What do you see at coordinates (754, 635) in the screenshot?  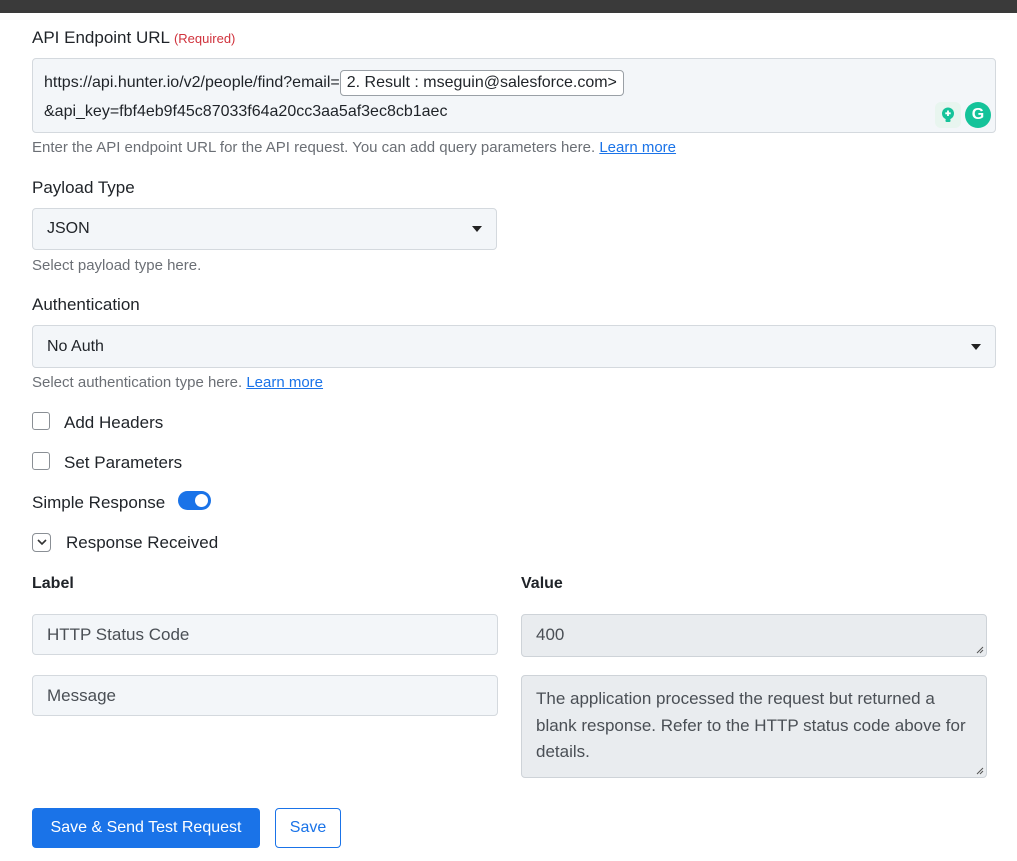 I see `response-value-field: 400` at bounding box center [754, 635].